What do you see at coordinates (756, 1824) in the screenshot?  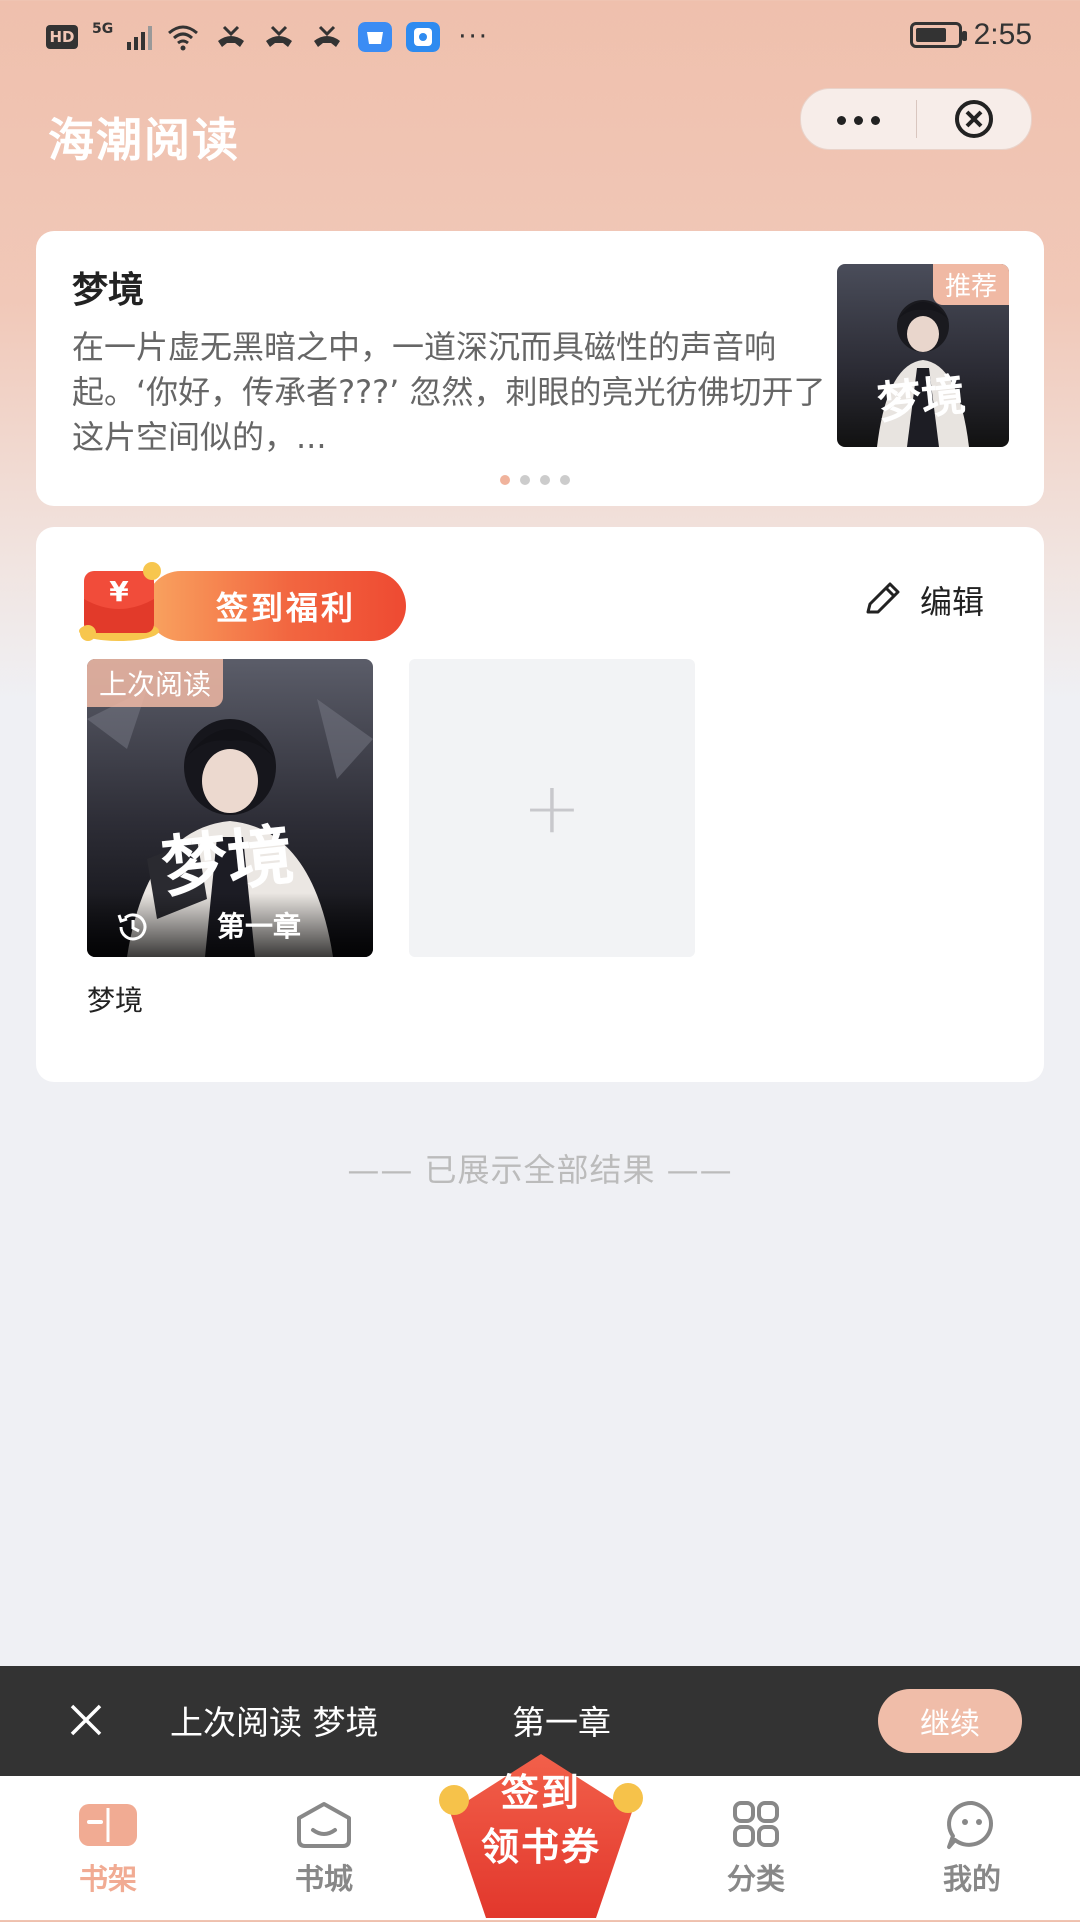 I see `category-grid-icon` at bounding box center [756, 1824].